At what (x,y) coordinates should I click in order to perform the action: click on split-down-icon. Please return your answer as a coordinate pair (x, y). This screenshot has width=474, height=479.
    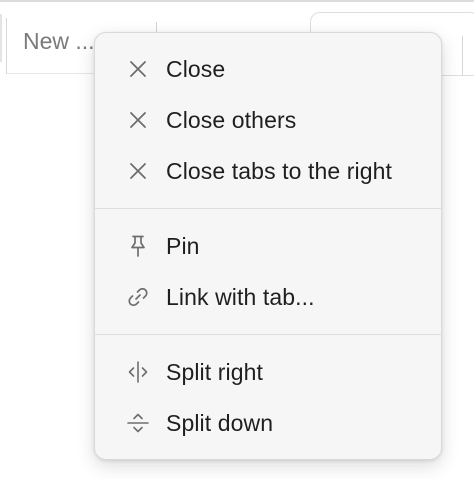
    Looking at the image, I should click on (138, 423).